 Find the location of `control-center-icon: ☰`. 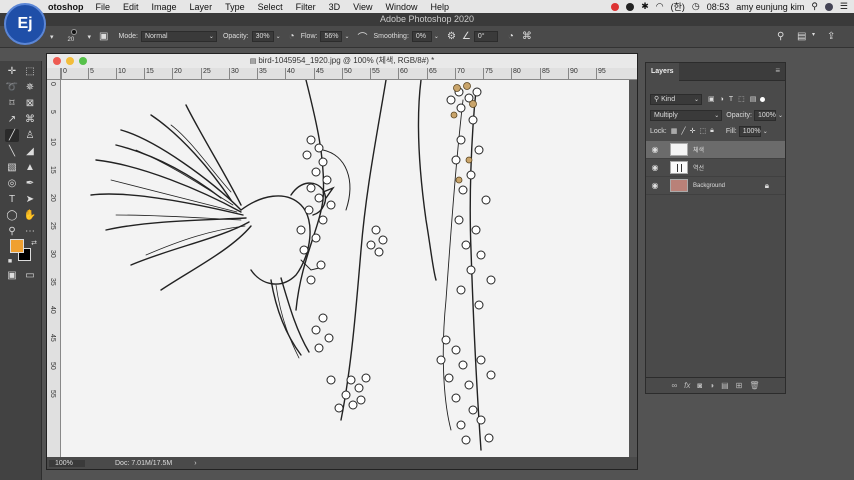

control-center-icon: ☰ is located at coordinates (844, 6).